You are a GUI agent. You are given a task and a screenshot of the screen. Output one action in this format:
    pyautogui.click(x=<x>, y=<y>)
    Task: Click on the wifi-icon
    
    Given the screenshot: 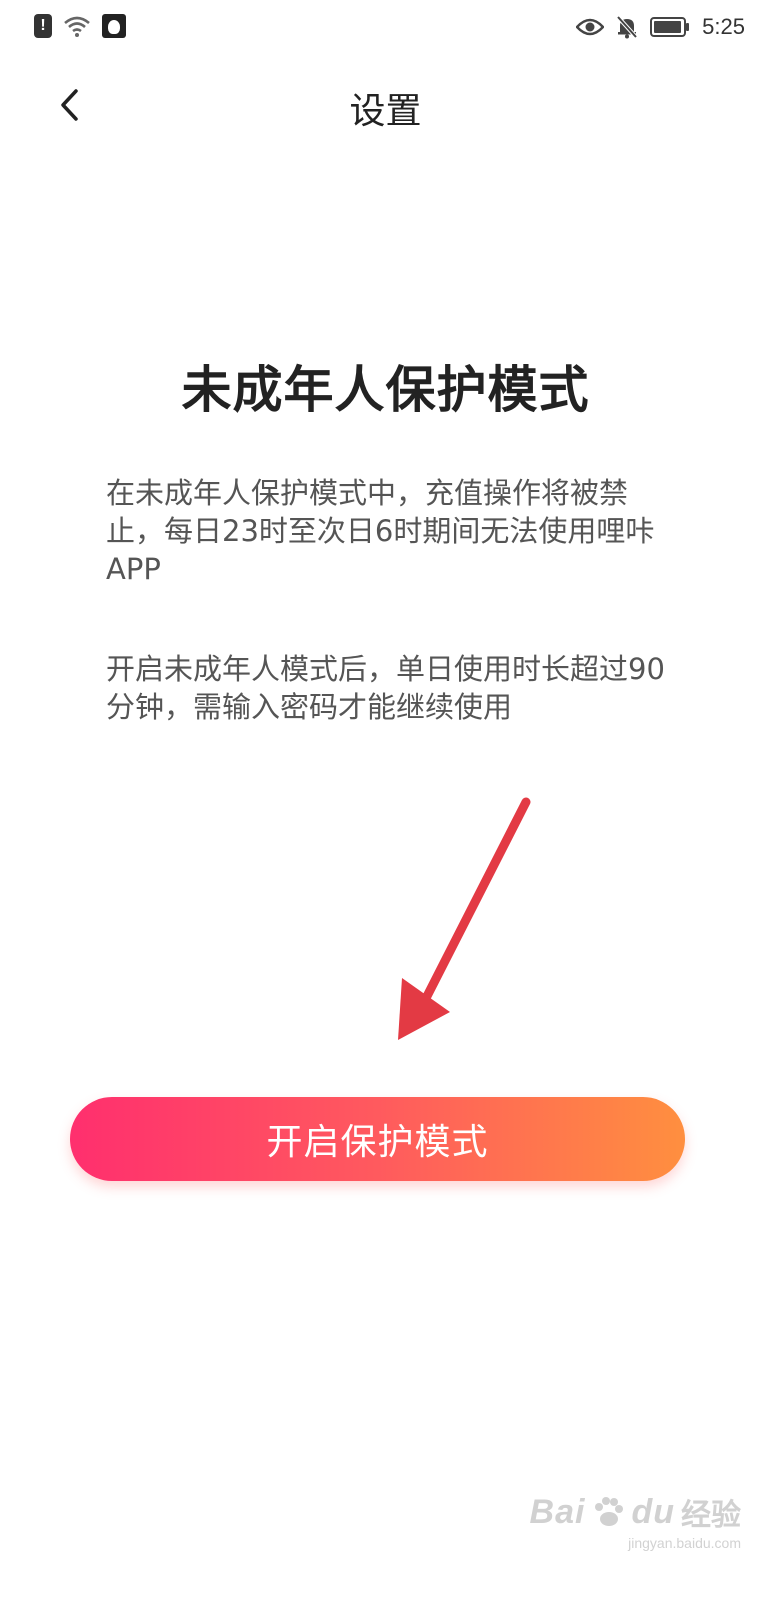 What is the action you would take?
    pyautogui.click(x=77, y=26)
    